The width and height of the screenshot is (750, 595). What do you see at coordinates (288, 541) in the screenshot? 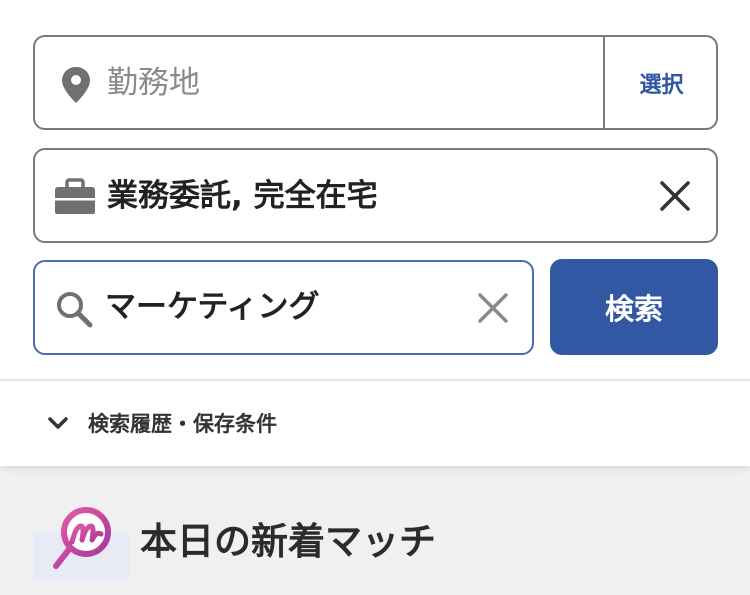
I see `new-matches-title: 本日の新着マッチ` at bounding box center [288, 541].